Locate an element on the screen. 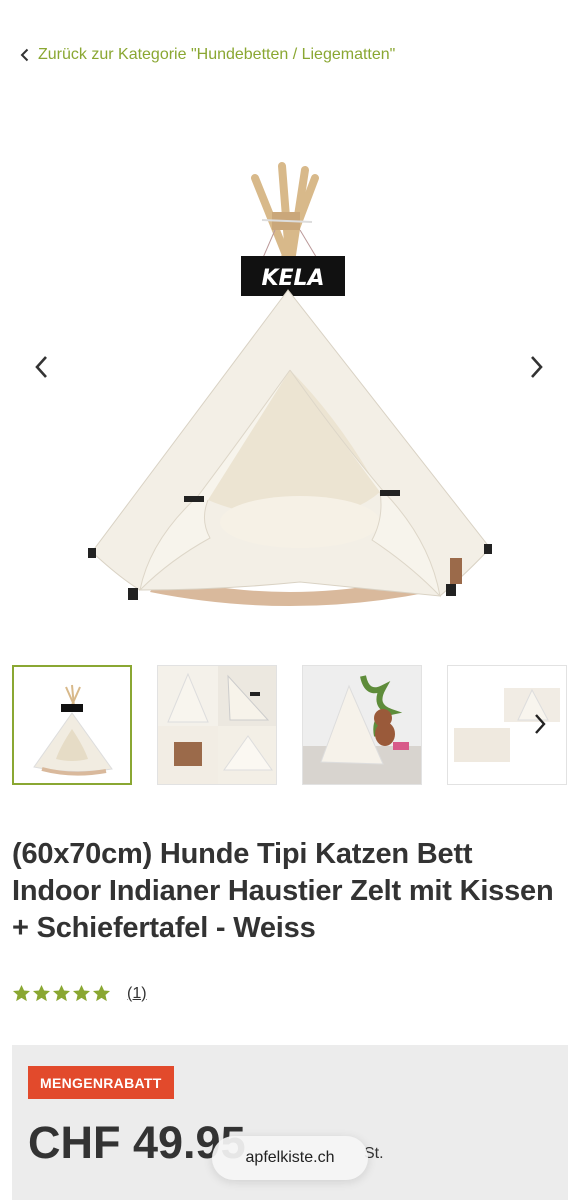 Image resolution: width=578 pixels, height=1200 pixels. star-rating is located at coordinates (61, 993).